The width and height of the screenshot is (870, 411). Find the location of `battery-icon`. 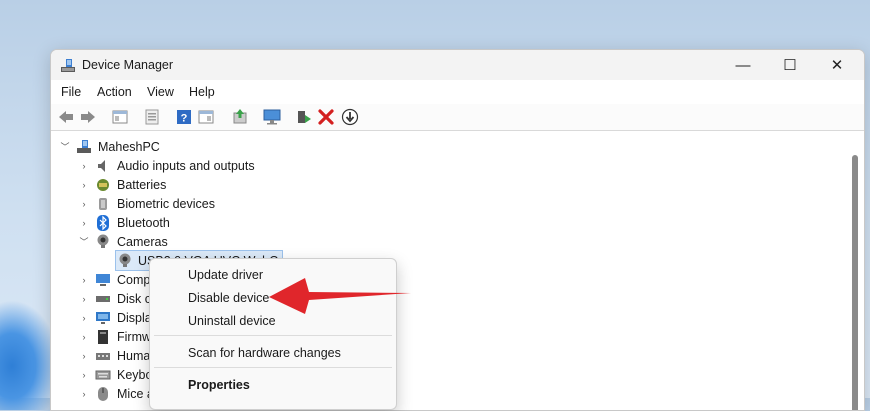

battery-icon is located at coordinates (103, 185).